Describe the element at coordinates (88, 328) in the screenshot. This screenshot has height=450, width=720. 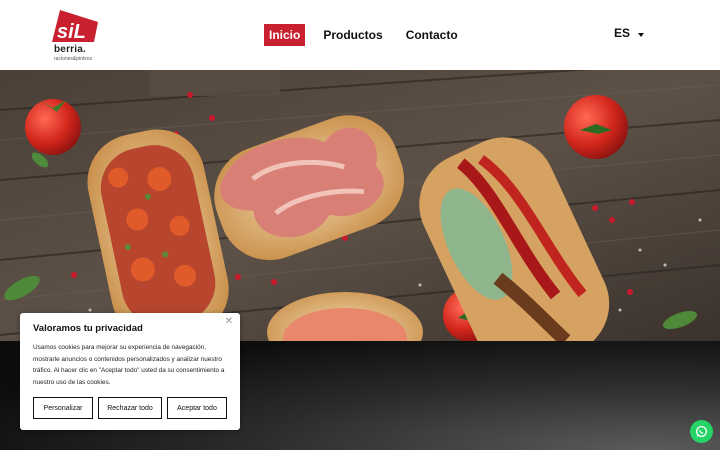
I see `cookie-banner-title: Valoramos tu privacidad` at that location.